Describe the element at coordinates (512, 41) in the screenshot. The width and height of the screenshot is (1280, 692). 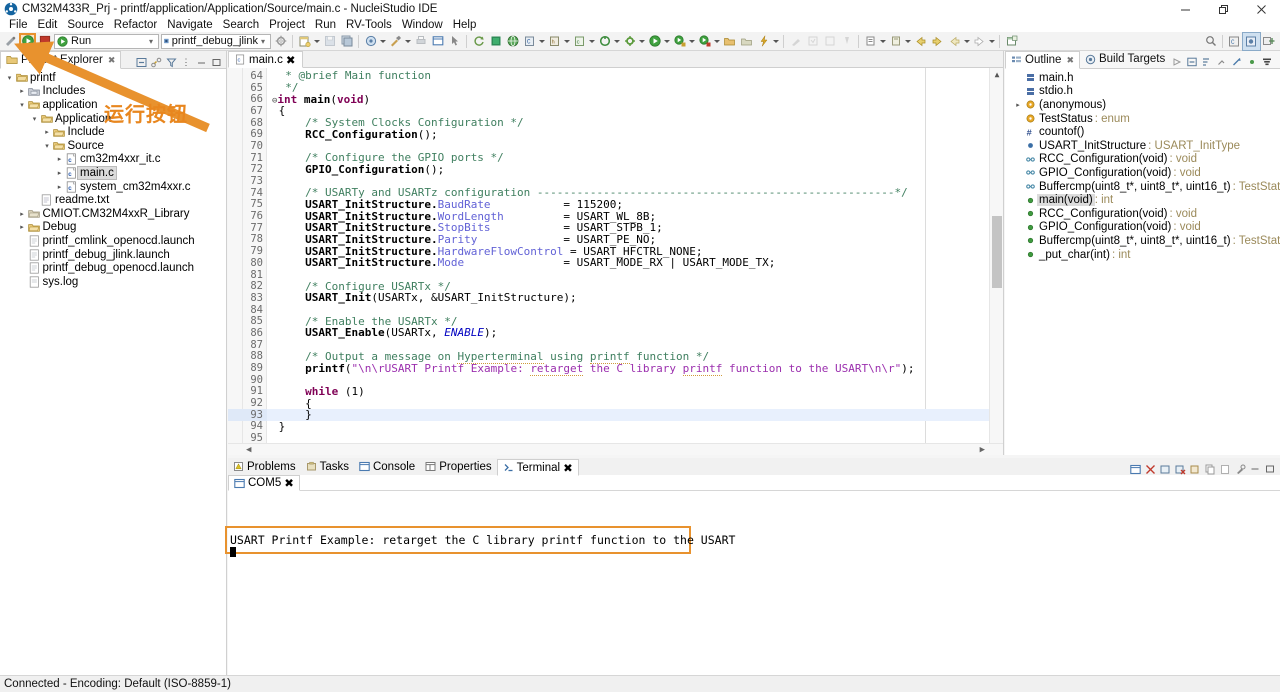
I see `web-browser-icon` at that location.